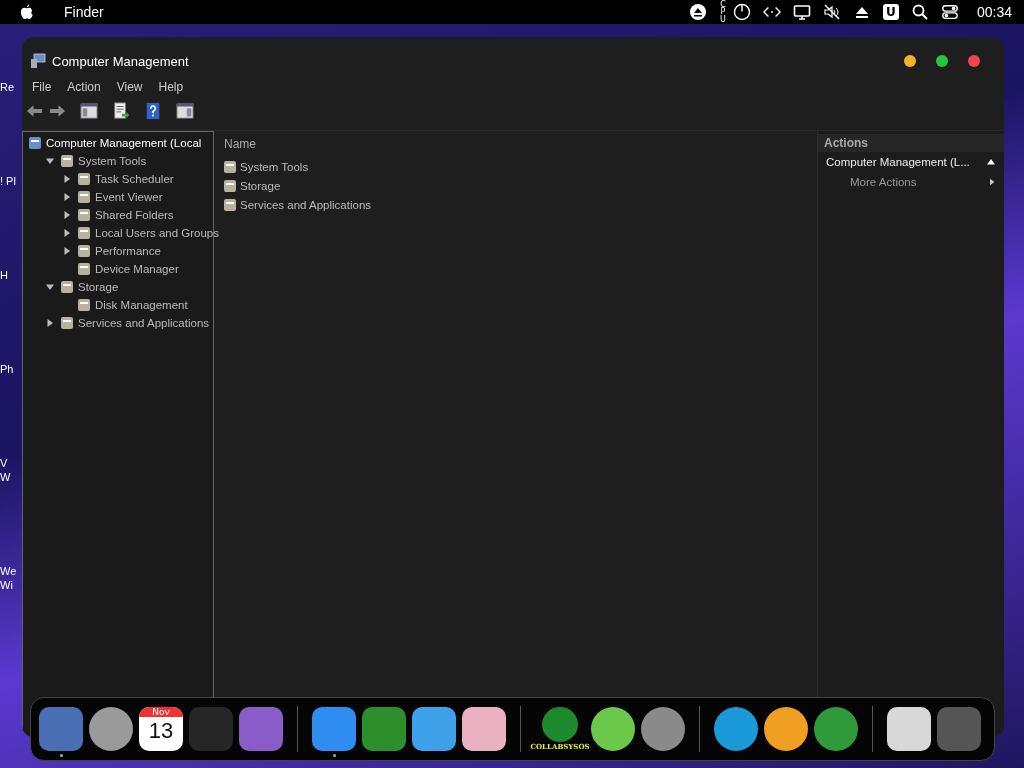  Describe the element at coordinates (27, 12) in the screenshot. I see `apple-logo-icon` at that location.